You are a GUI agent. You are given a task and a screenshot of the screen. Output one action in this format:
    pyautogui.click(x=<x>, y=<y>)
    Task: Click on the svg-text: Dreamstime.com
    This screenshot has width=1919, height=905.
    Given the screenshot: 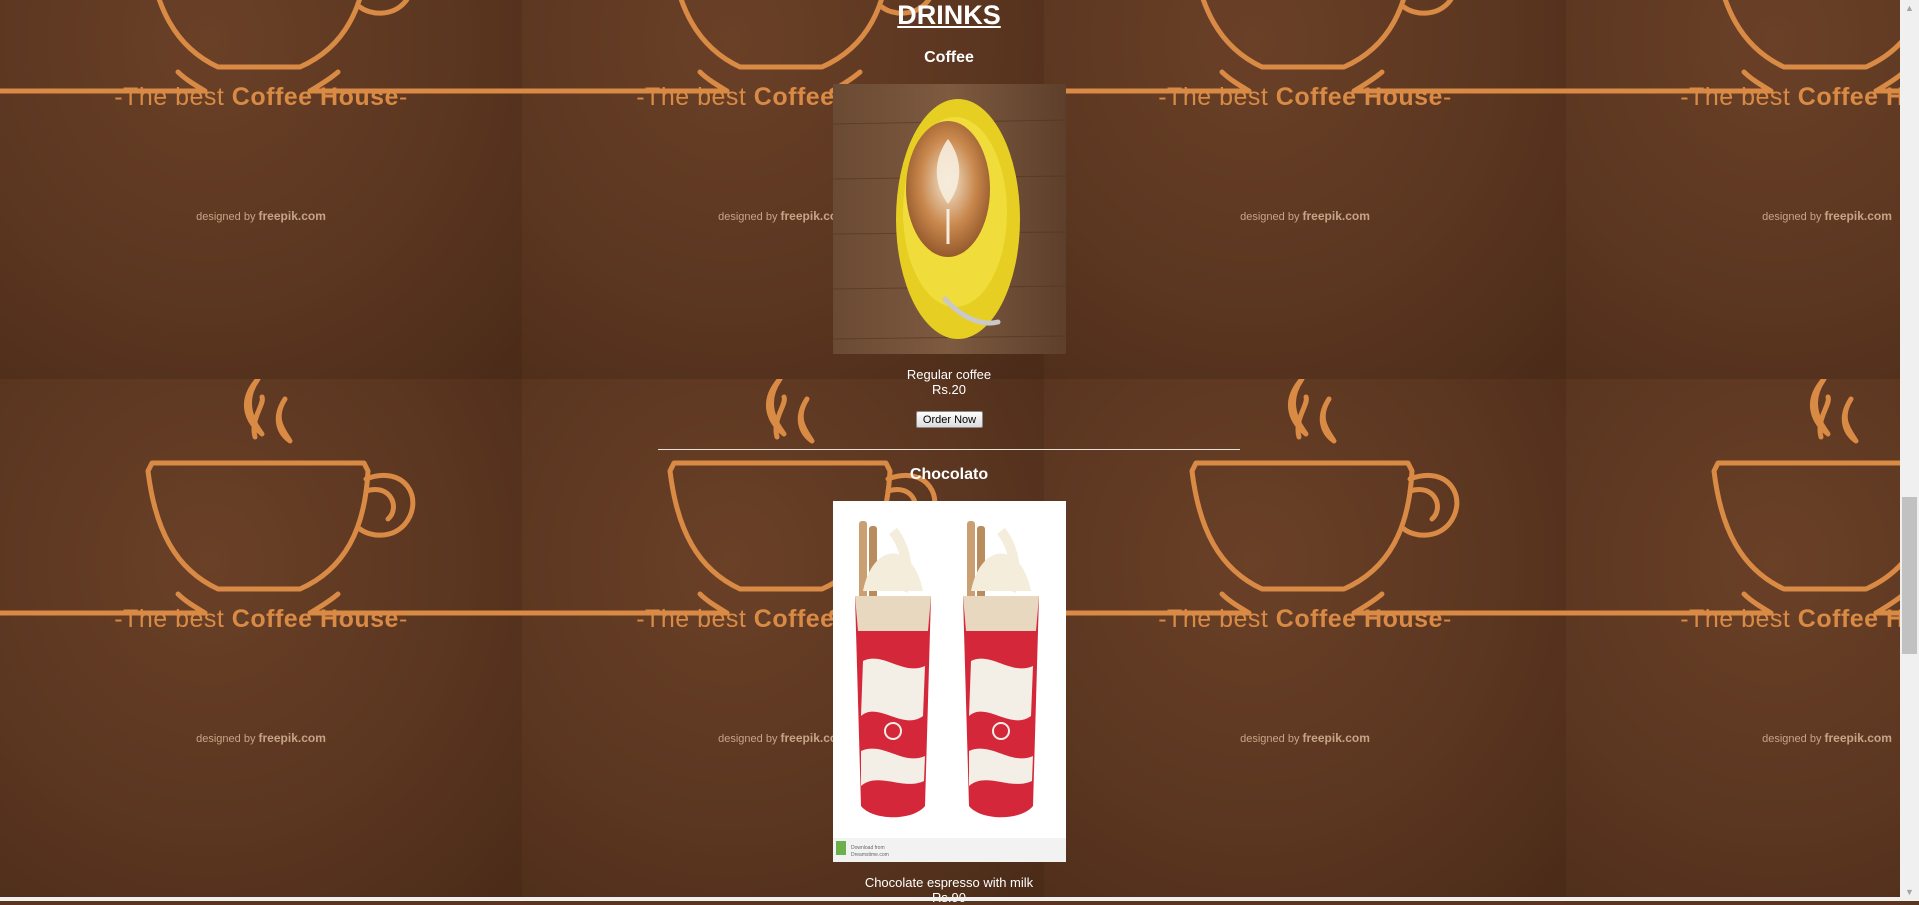 What is the action you would take?
    pyautogui.click(x=870, y=855)
    